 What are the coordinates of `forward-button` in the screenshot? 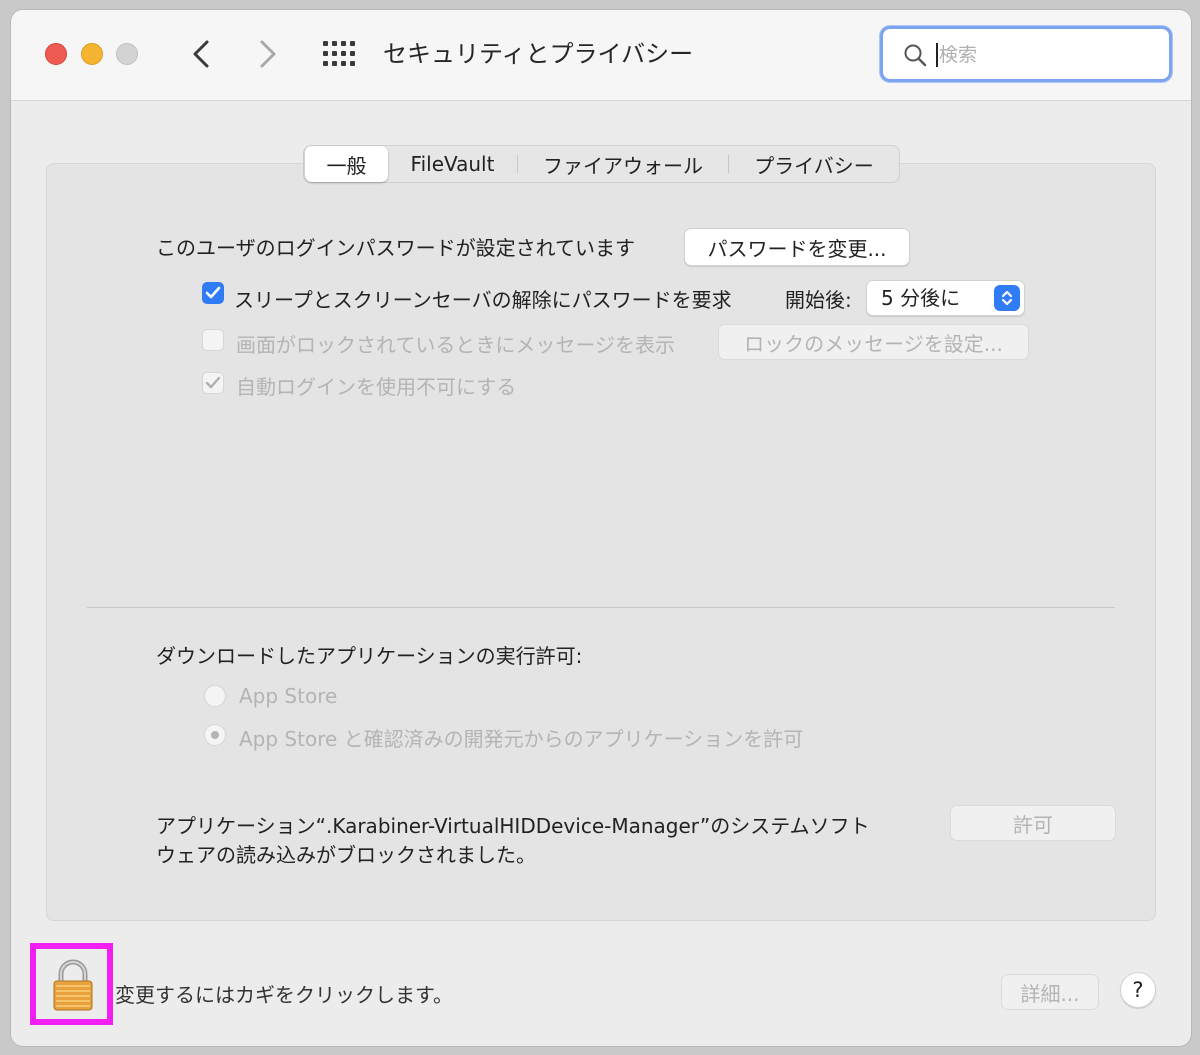 It's located at (268, 54).